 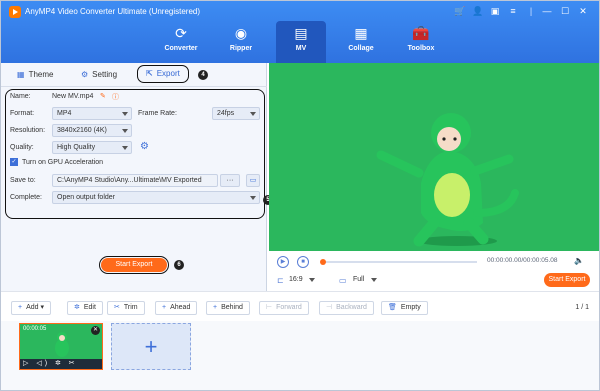 What do you see at coordinates (361, 33) in the screenshot?
I see `collage-icon: ▦` at bounding box center [361, 33].